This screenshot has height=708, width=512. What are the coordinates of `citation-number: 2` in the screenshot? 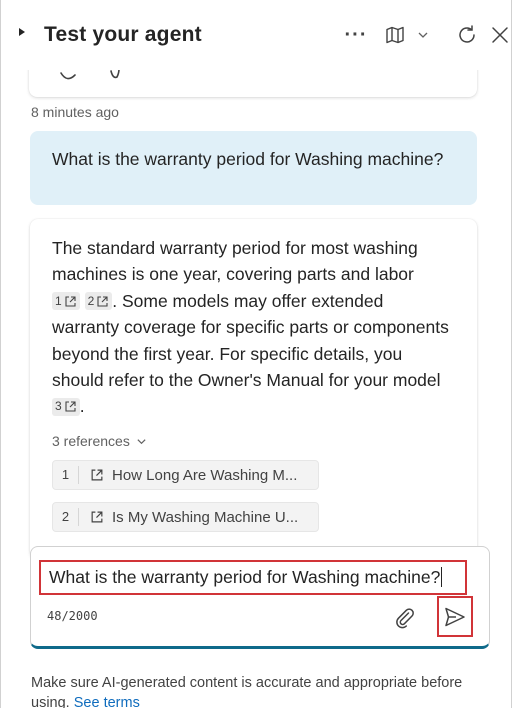 It's located at (91, 300).